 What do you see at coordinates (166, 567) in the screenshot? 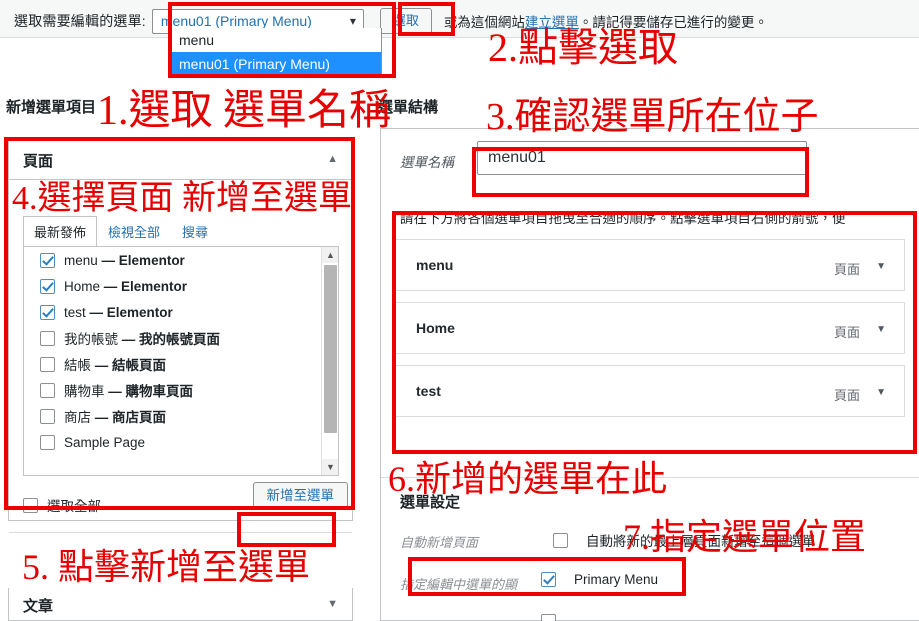
I see `annotation-5: 5. 點擊新增至選單` at bounding box center [166, 567].